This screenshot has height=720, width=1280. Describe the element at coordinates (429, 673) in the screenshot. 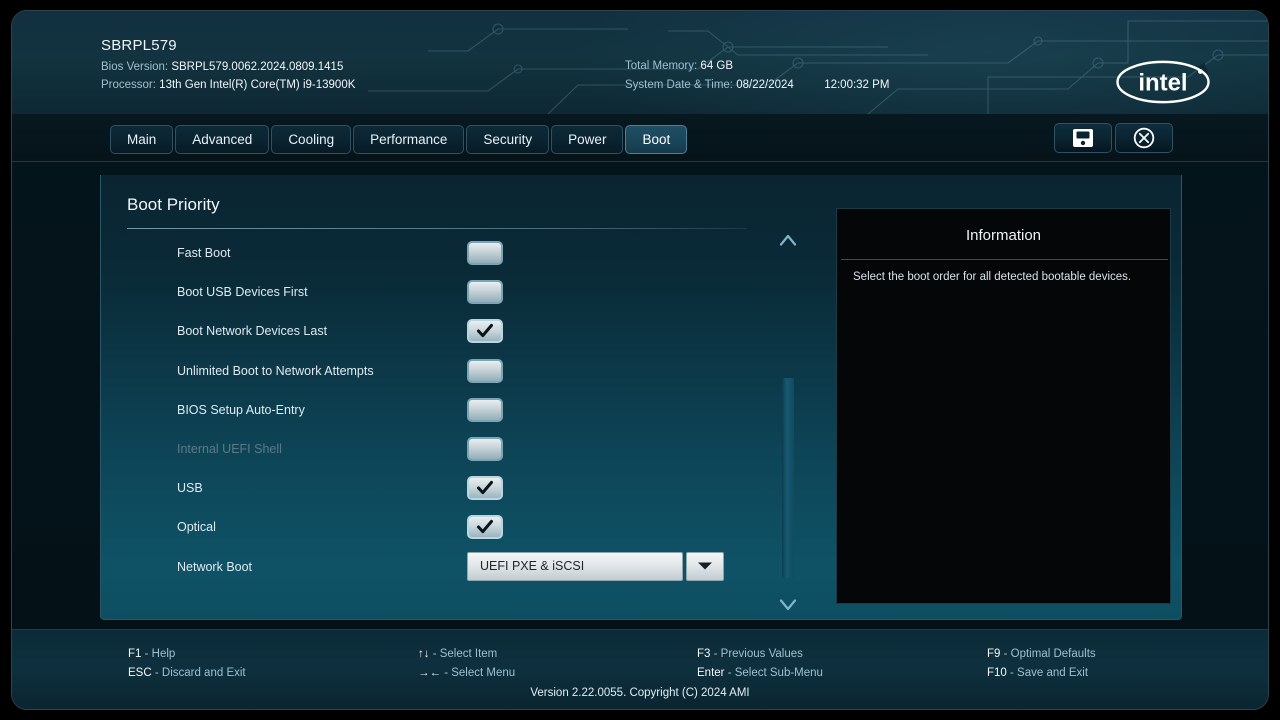

I see `hint-key: →←` at that location.